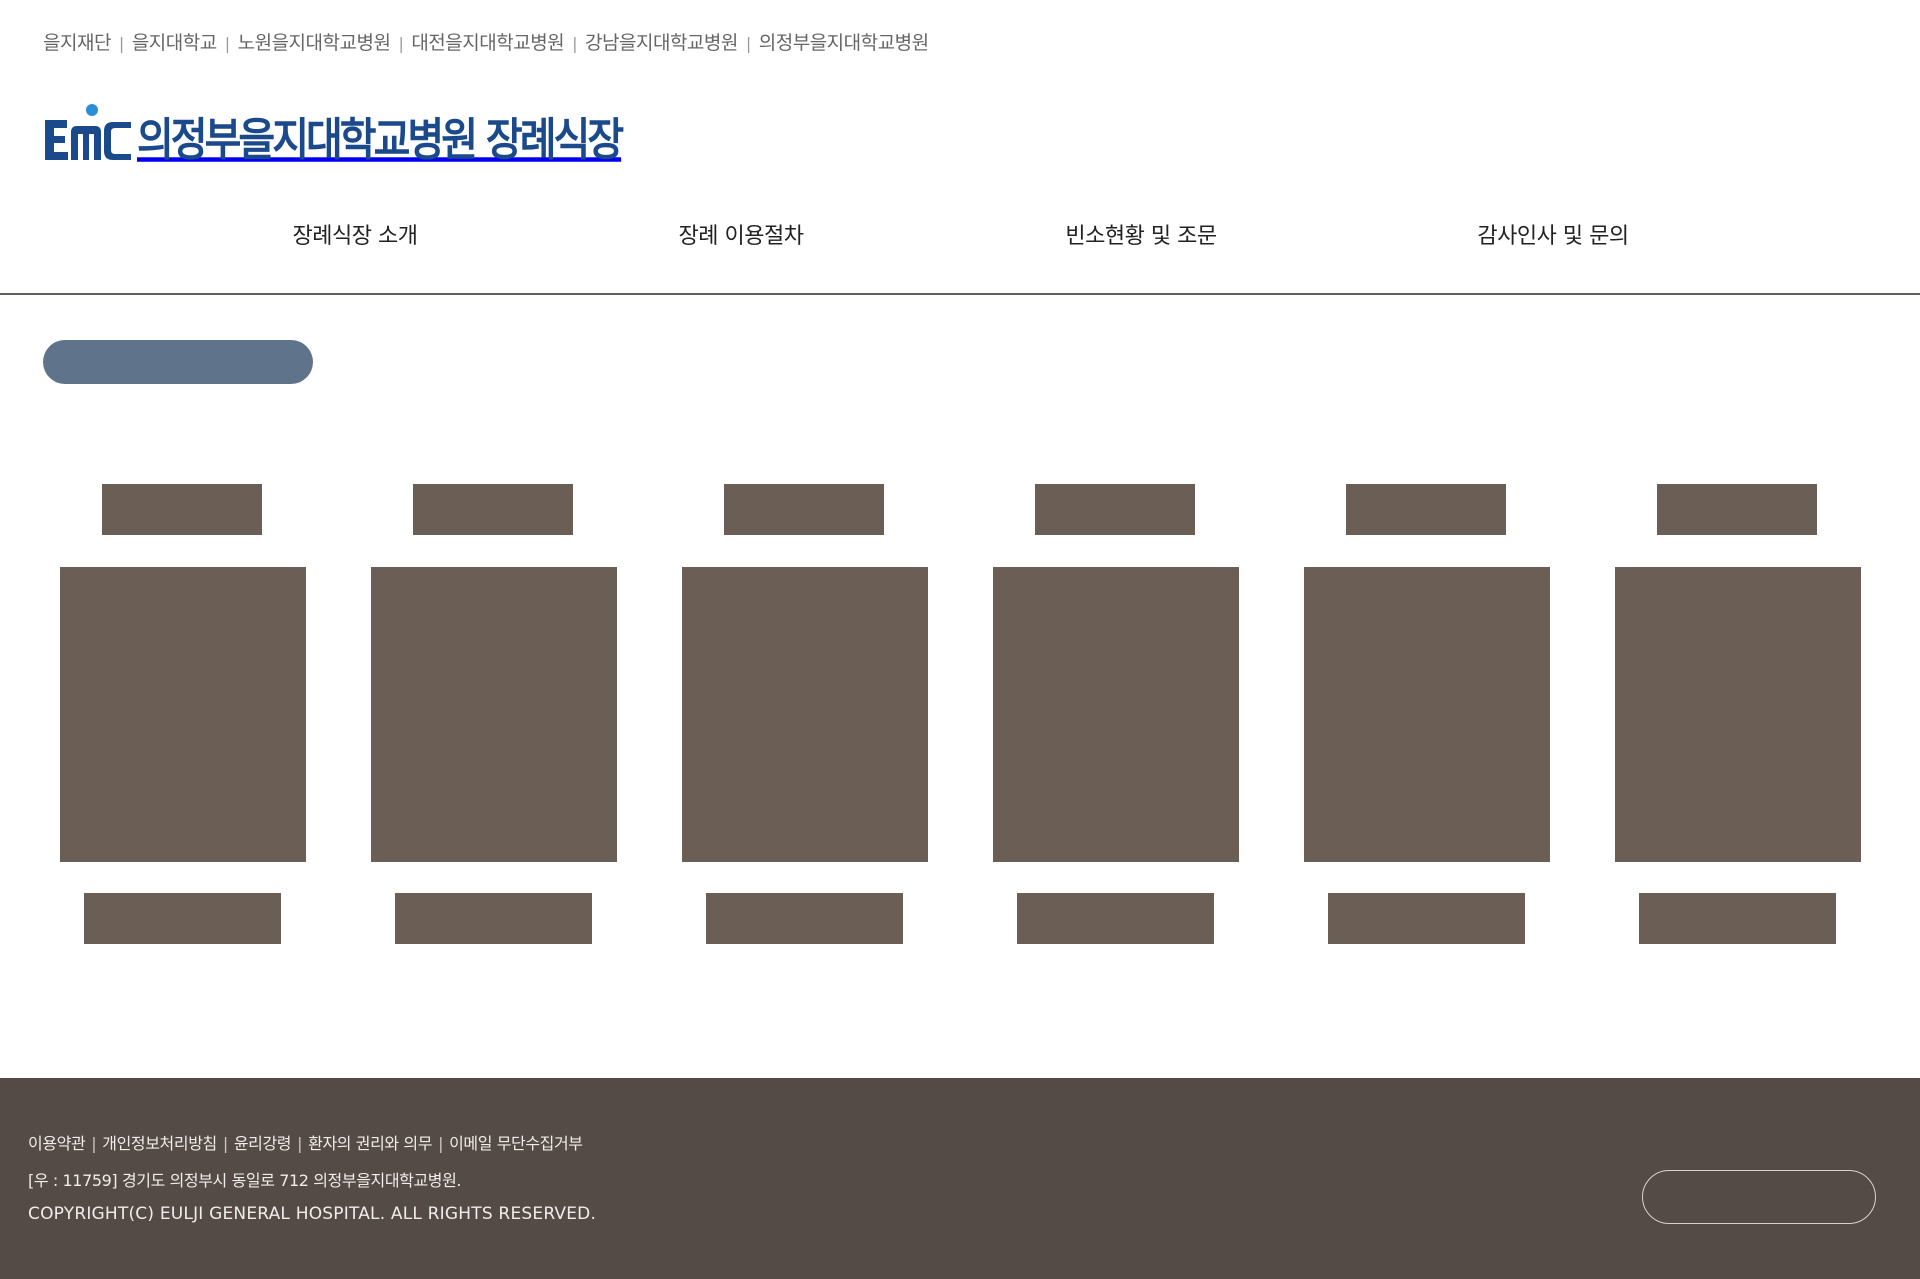 The image size is (1920, 1279). I want to click on family-link-eulji-university: 을지대학교, so click(174, 43).